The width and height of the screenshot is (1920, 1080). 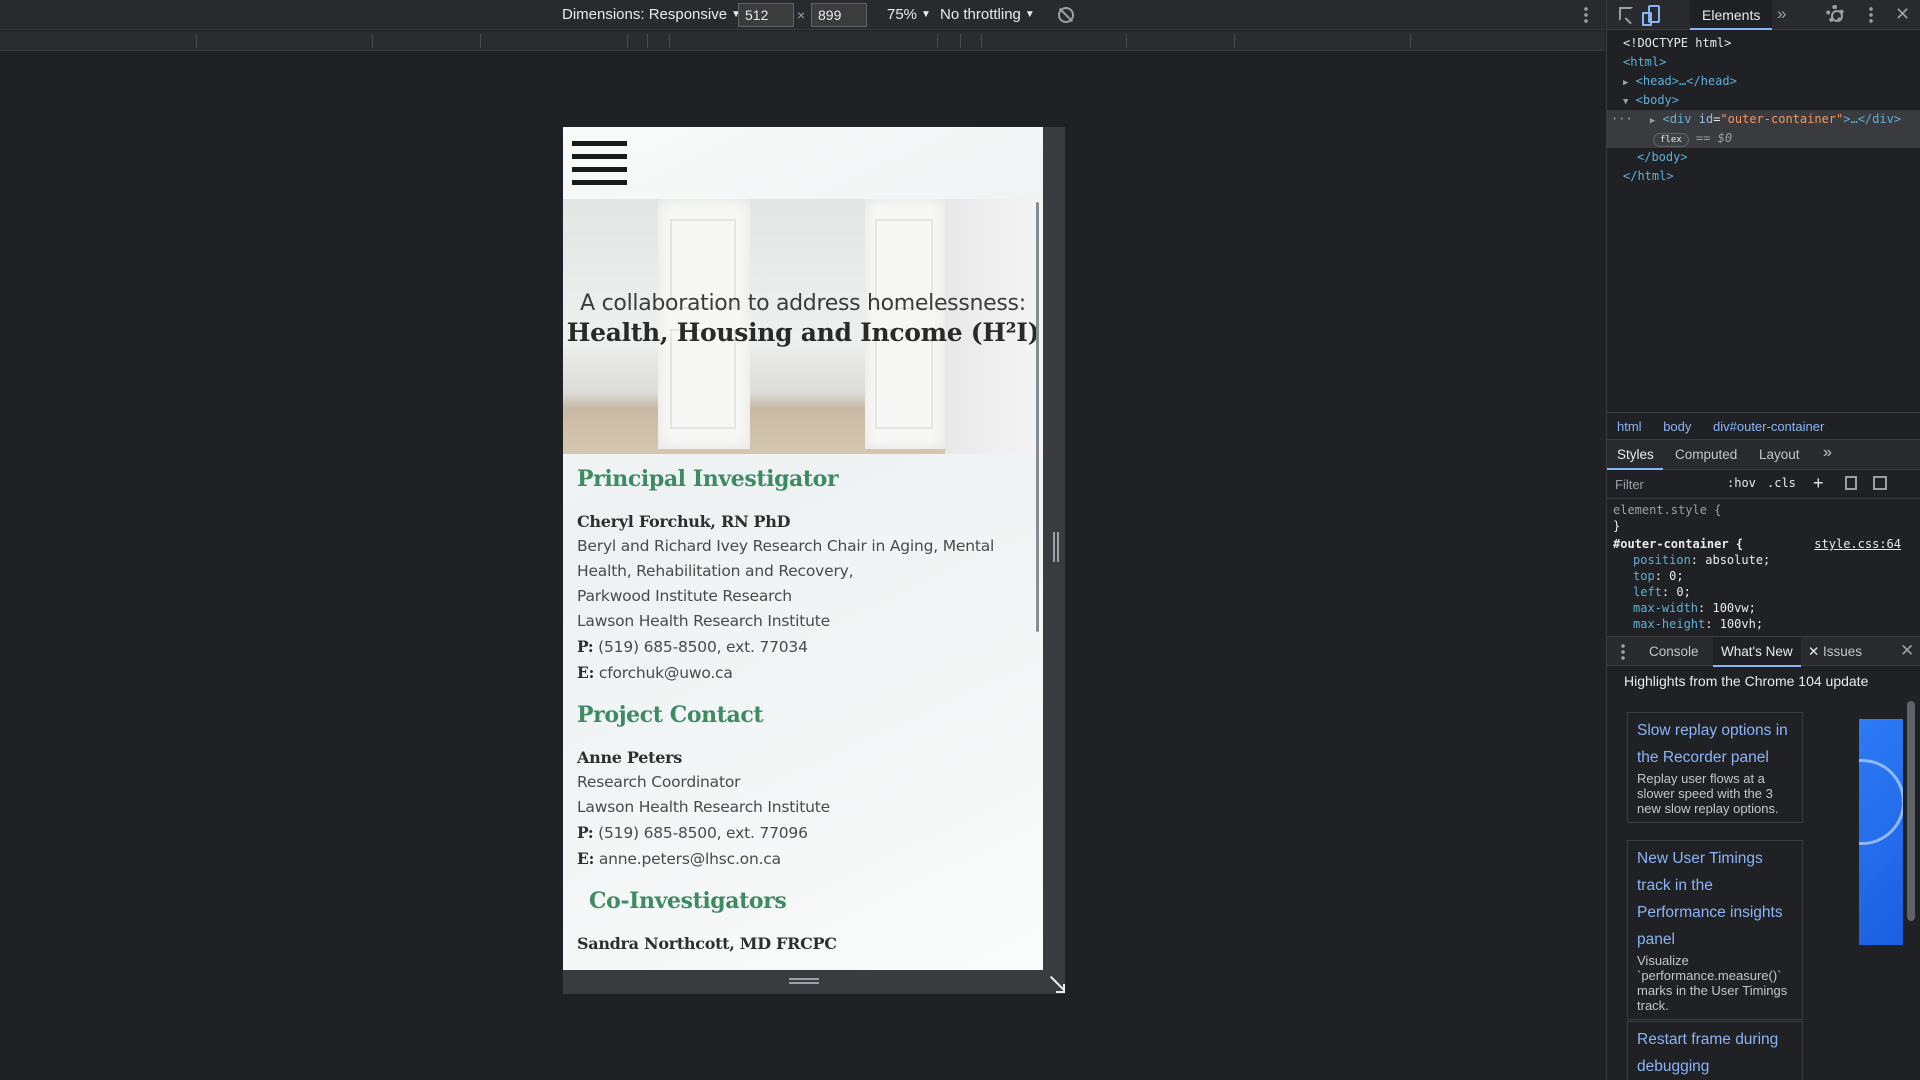 What do you see at coordinates (1757, 592) in the screenshot?
I see `css-prop: left: 0;` at bounding box center [1757, 592].